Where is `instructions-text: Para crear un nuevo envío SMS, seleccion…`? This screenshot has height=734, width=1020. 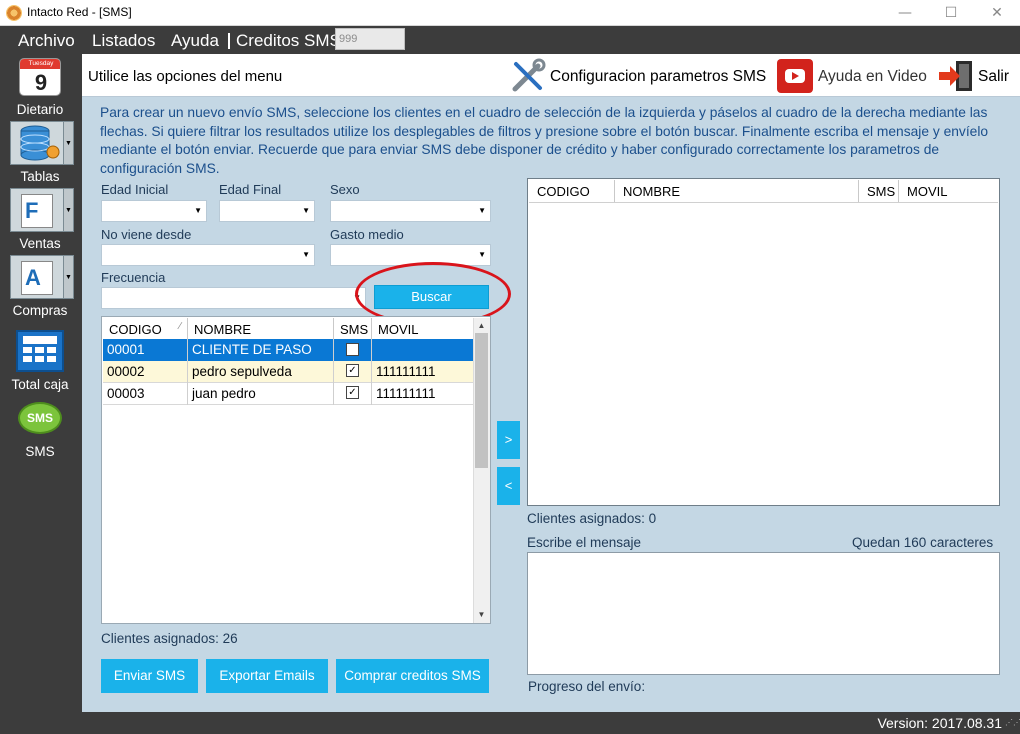
instructions-text: Para crear un nuevo envío SMS, seleccion… is located at coordinates (544, 140).